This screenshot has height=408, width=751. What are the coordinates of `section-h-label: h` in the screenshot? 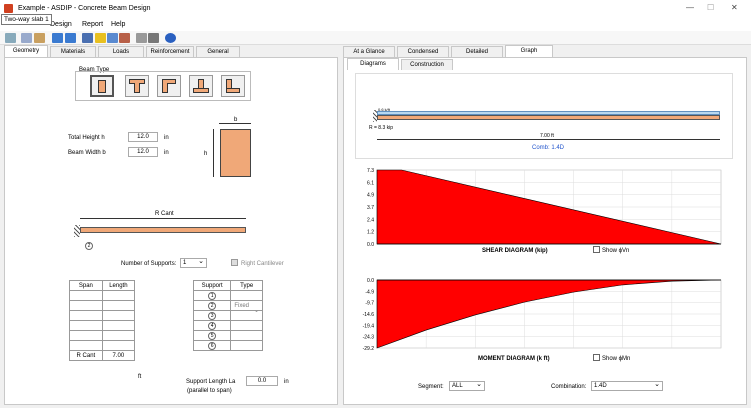 It's located at (206, 154).